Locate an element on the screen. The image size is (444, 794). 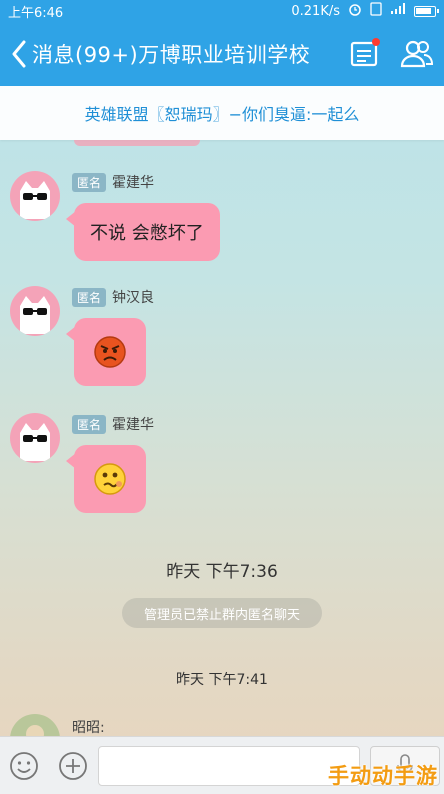
bubble-edge is located at coordinates (137, 143).